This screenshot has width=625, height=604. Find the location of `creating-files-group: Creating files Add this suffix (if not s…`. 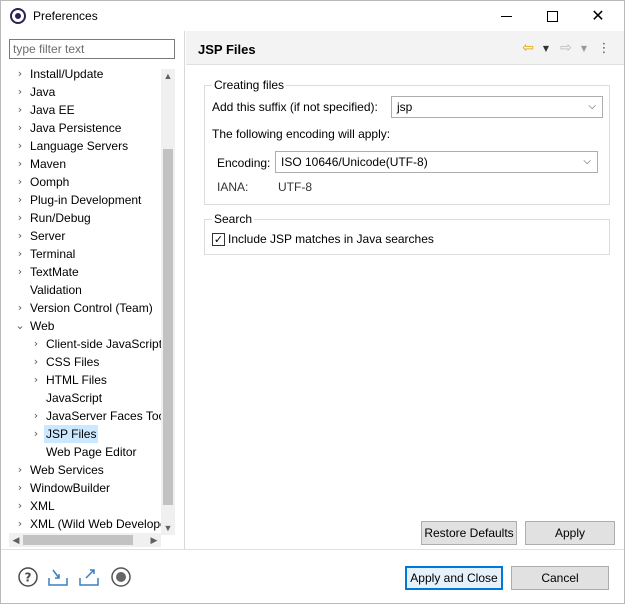

creating-files-group: Creating files Add this suffix (if not s… is located at coordinates (407, 141).